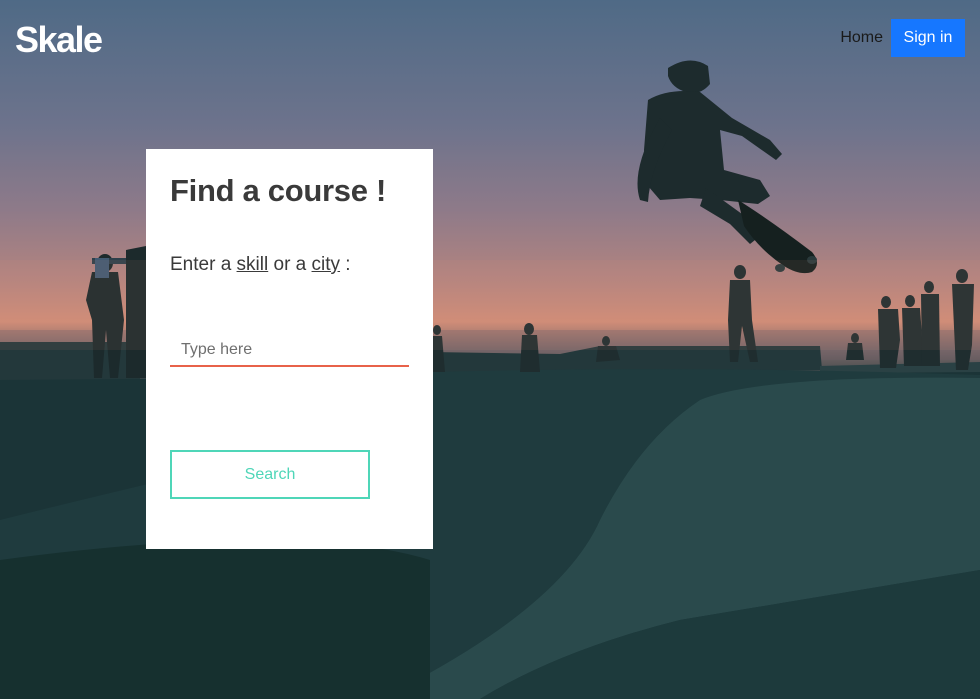 The height and width of the screenshot is (699, 980). I want to click on prompt-skill: skill, so click(252, 264).